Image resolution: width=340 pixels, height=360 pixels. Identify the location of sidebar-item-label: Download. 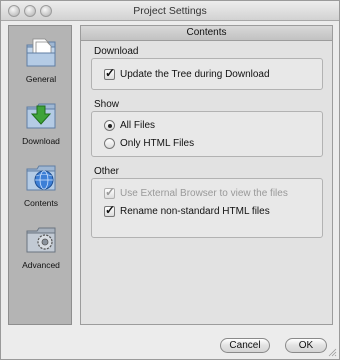
(41, 141).